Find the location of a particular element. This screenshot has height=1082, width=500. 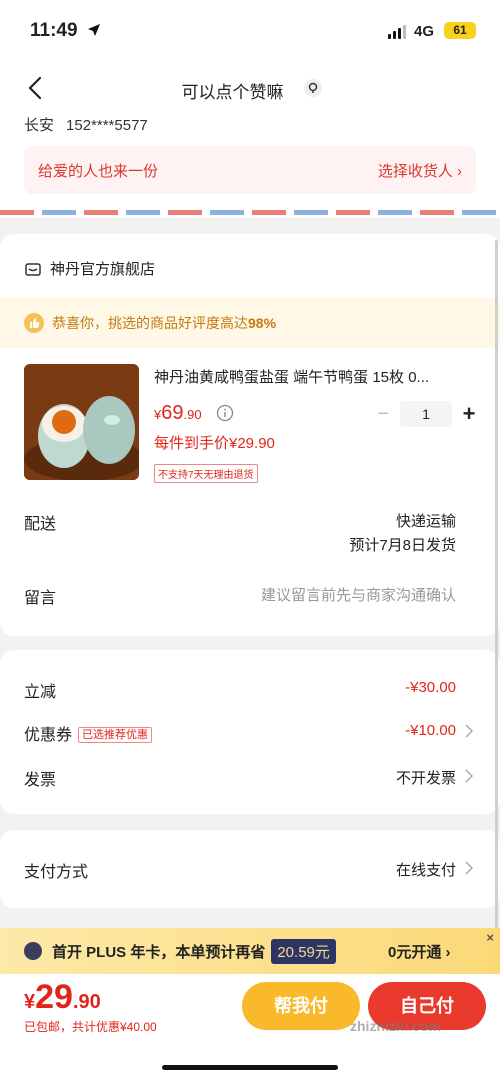

quantity-stepper: − 1 + is located at coordinates (426, 414).